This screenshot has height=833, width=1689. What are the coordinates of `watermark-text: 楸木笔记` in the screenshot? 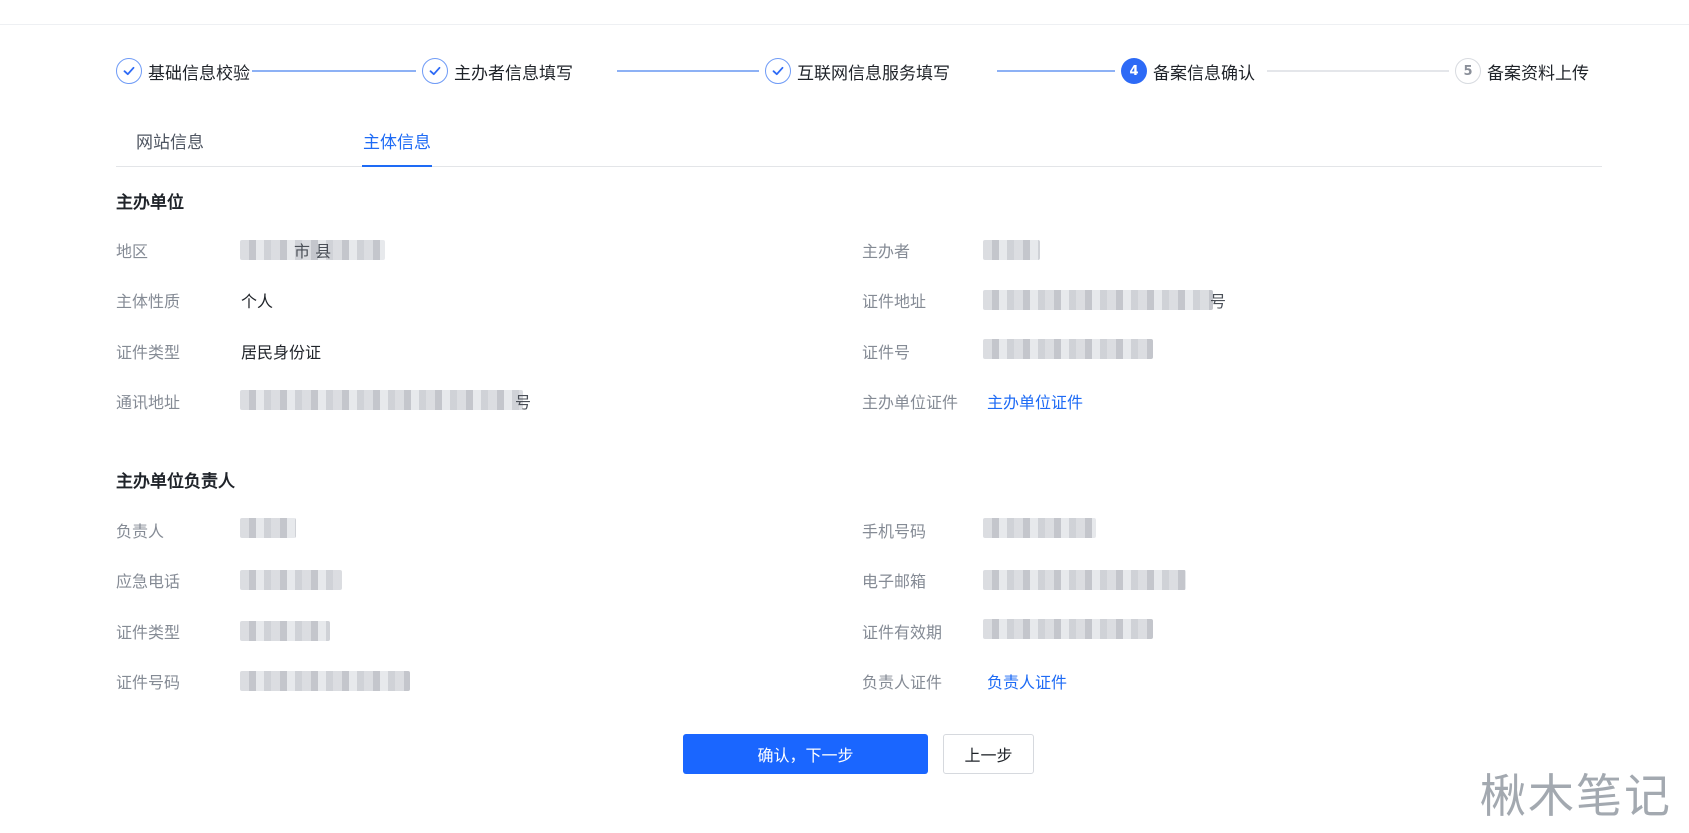 It's located at (1576, 796).